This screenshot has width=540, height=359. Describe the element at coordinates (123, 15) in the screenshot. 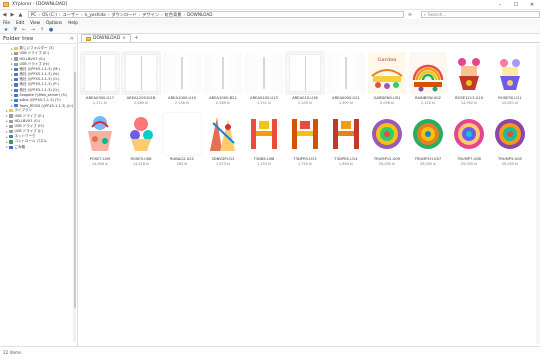

I see `address-segment: ダウンロード` at that location.